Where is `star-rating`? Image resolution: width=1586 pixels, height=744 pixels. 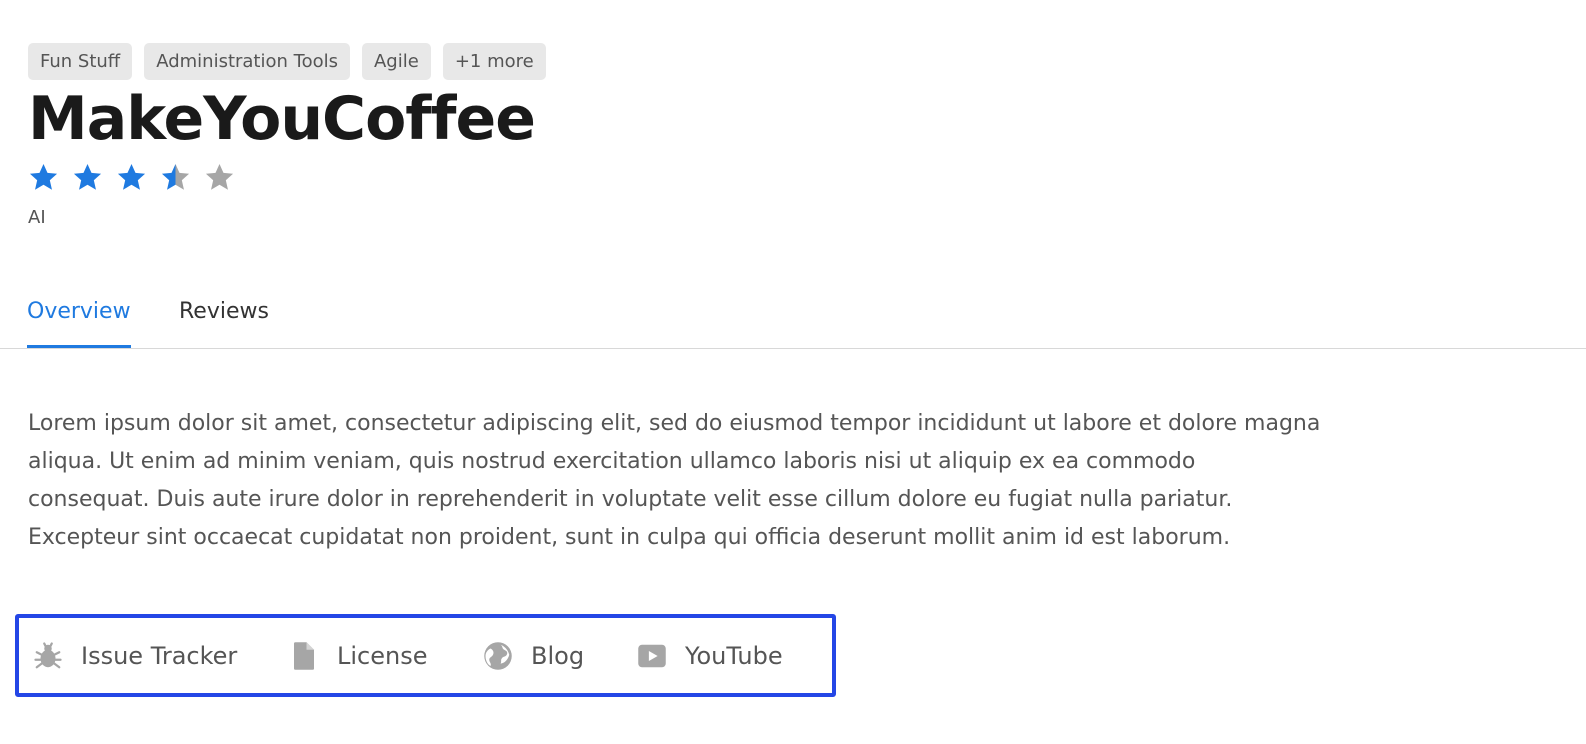
star-rating is located at coordinates (131, 177).